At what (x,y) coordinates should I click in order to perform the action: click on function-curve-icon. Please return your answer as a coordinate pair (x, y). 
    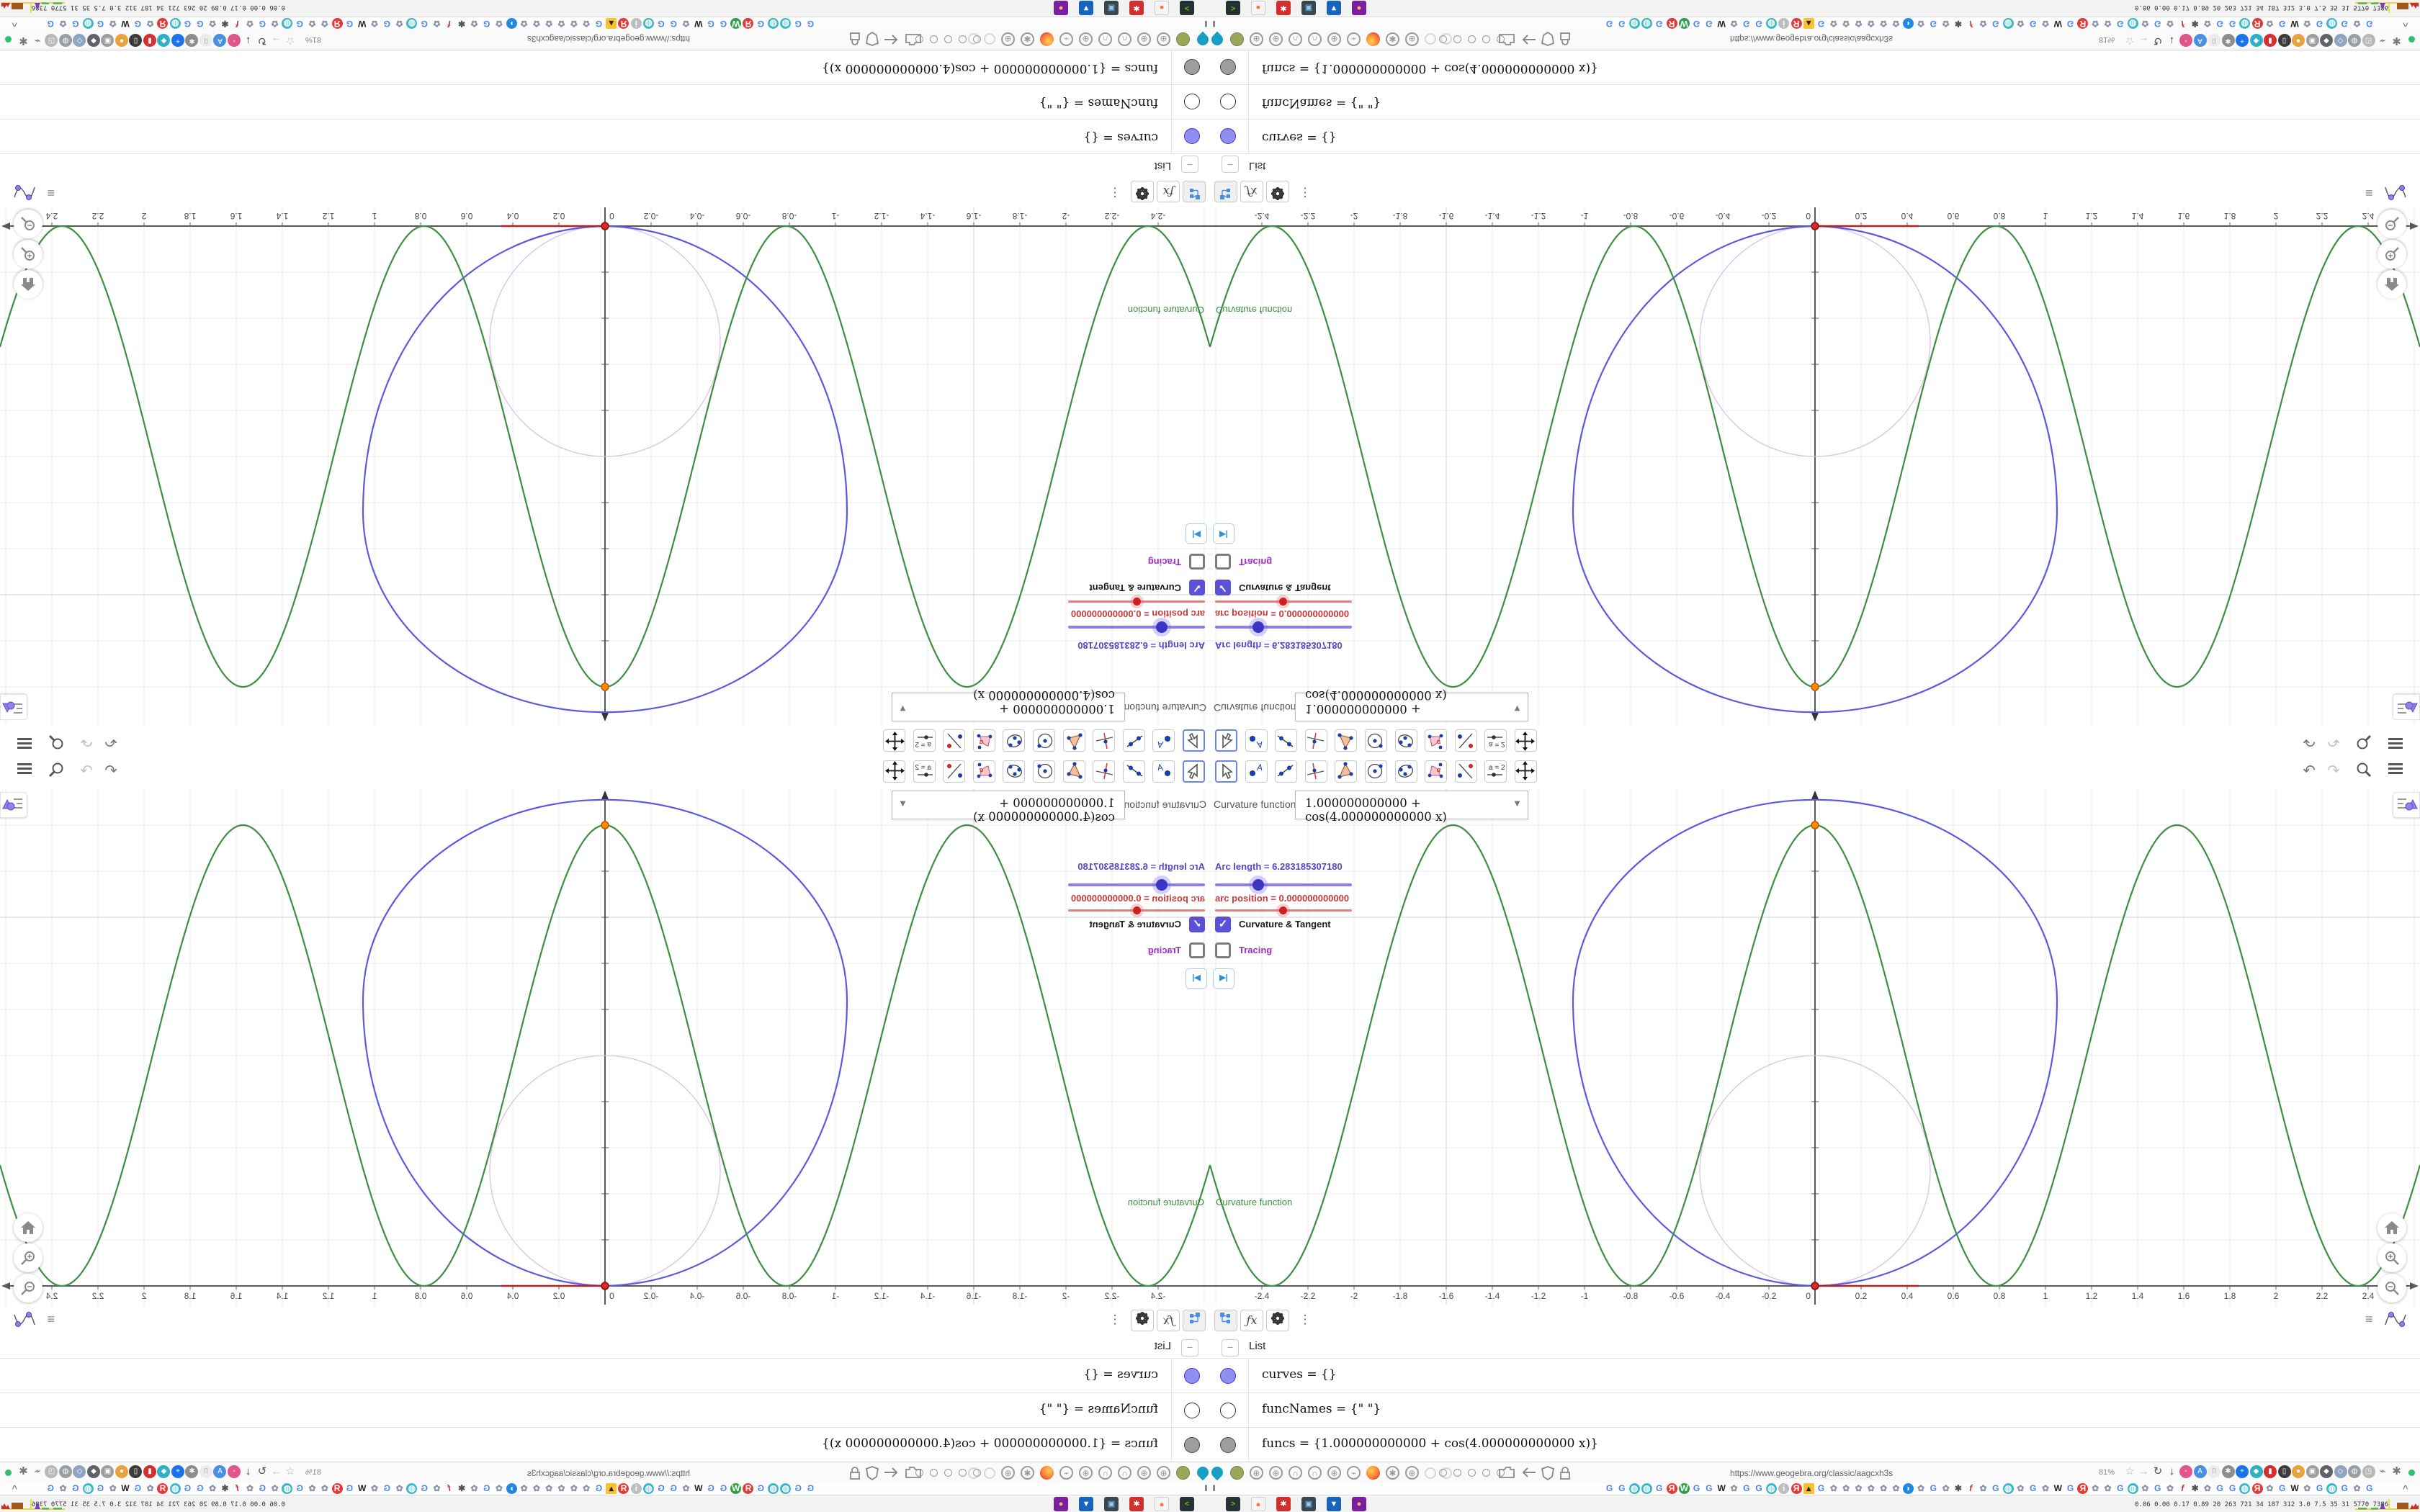
    Looking at the image, I should click on (21, 190).